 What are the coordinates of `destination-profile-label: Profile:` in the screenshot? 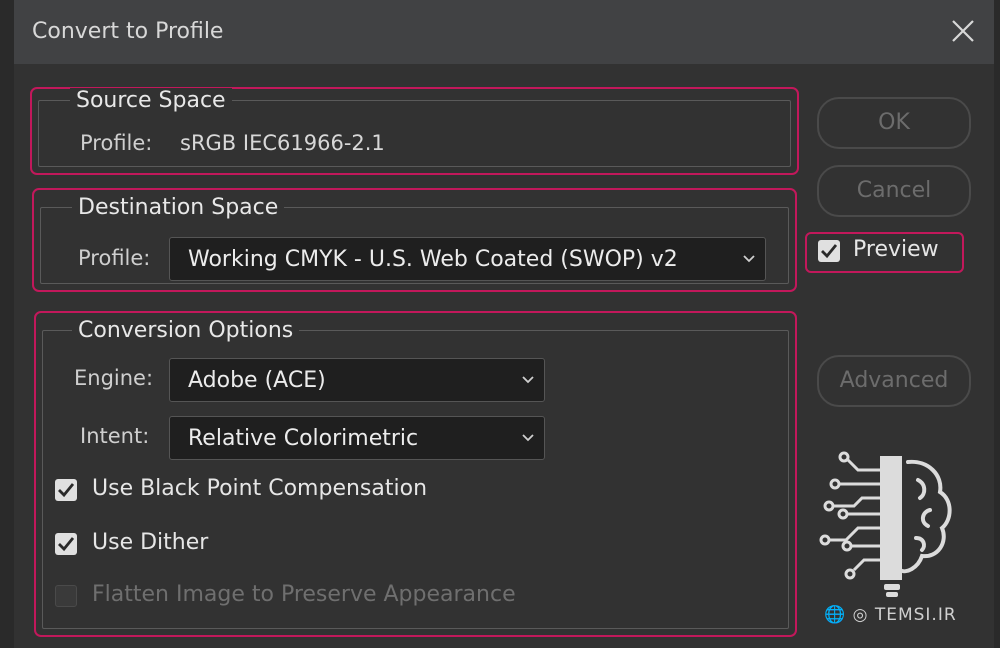 It's located at (114, 258).